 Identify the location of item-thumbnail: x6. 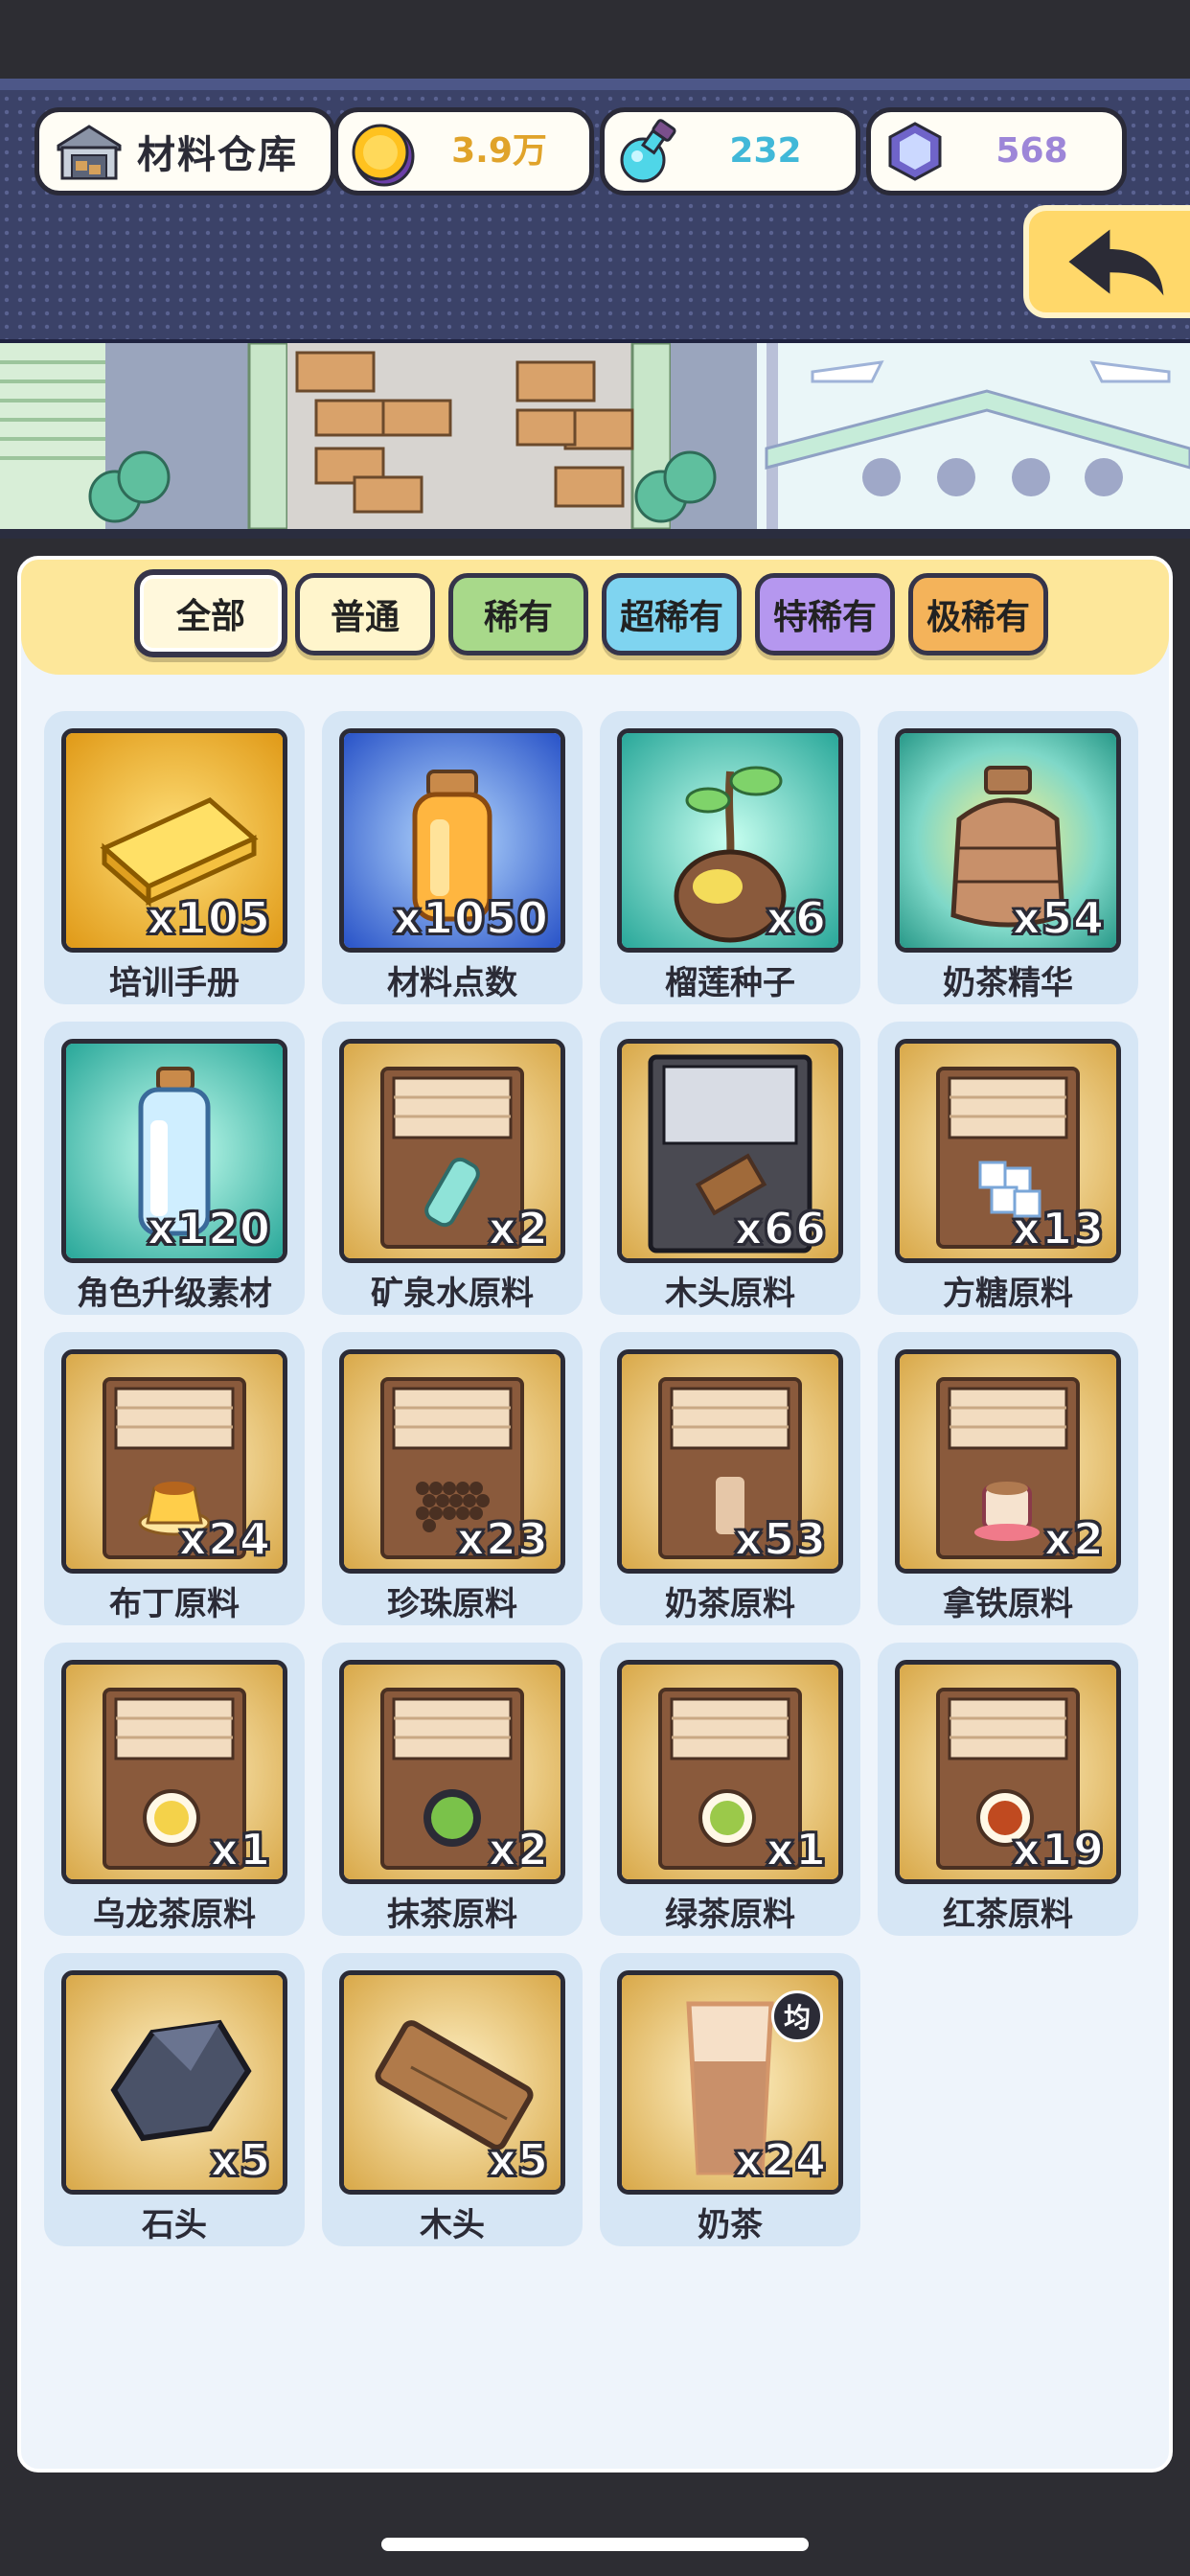
(730, 840).